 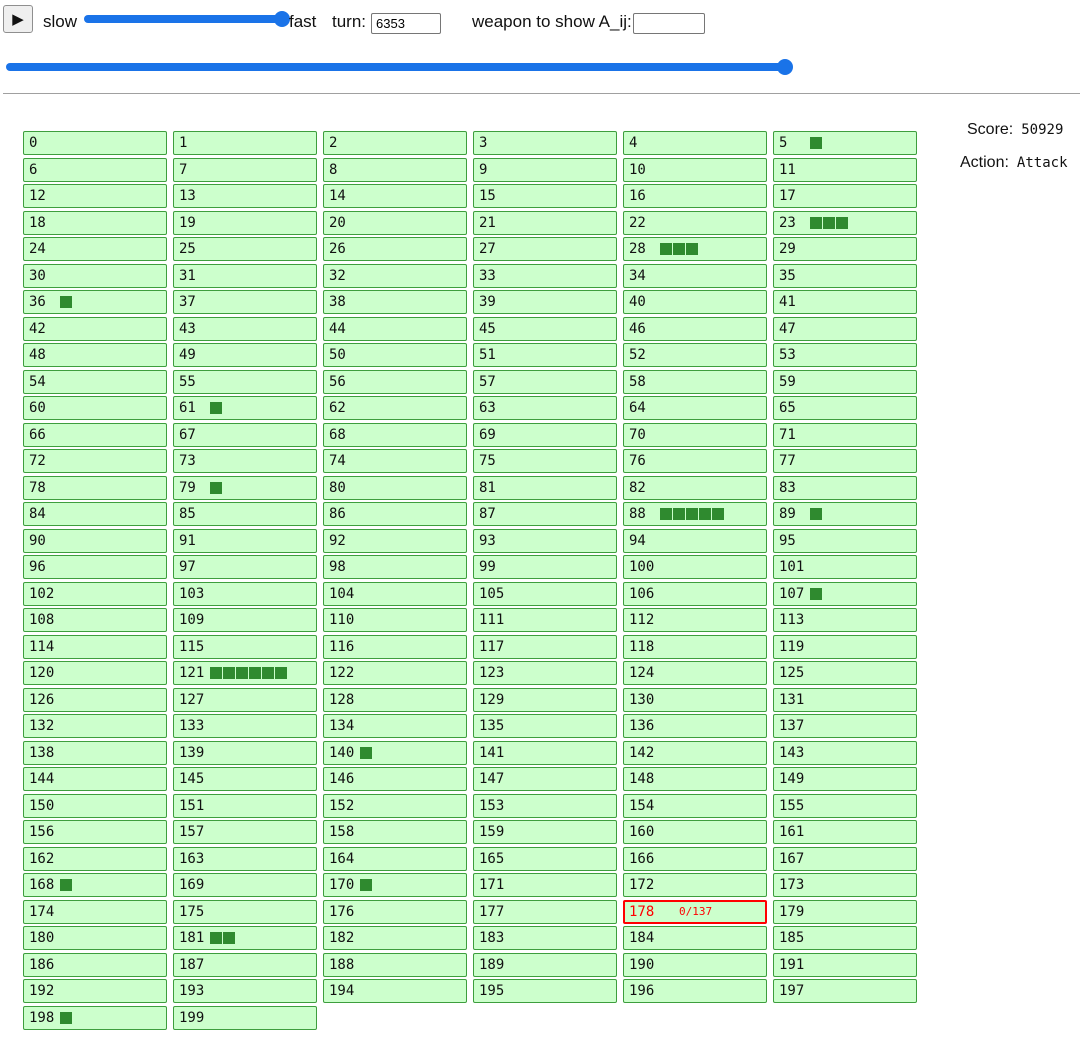 I want to click on opponent-cell: 132, so click(x=95, y=726).